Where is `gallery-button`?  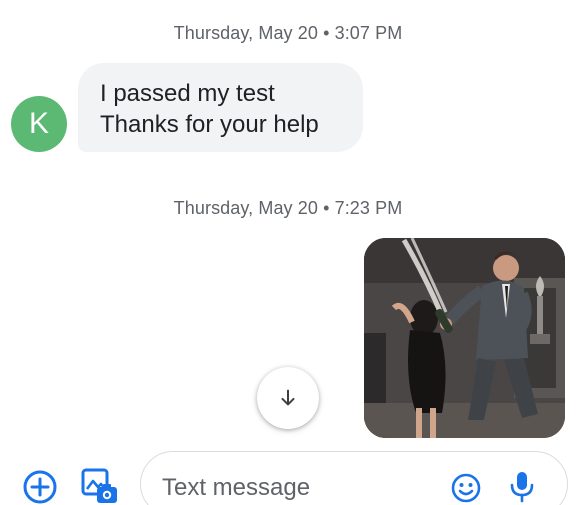 gallery-button is located at coordinates (100, 486).